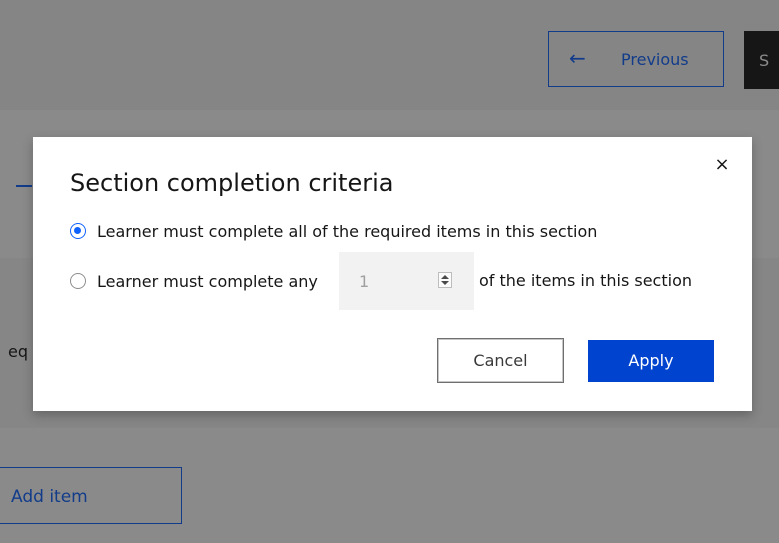 The height and width of the screenshot is (543, 779). Describe the element at coordinates (445, 280) in the screenshot. I see `stepper-icon` at that location.